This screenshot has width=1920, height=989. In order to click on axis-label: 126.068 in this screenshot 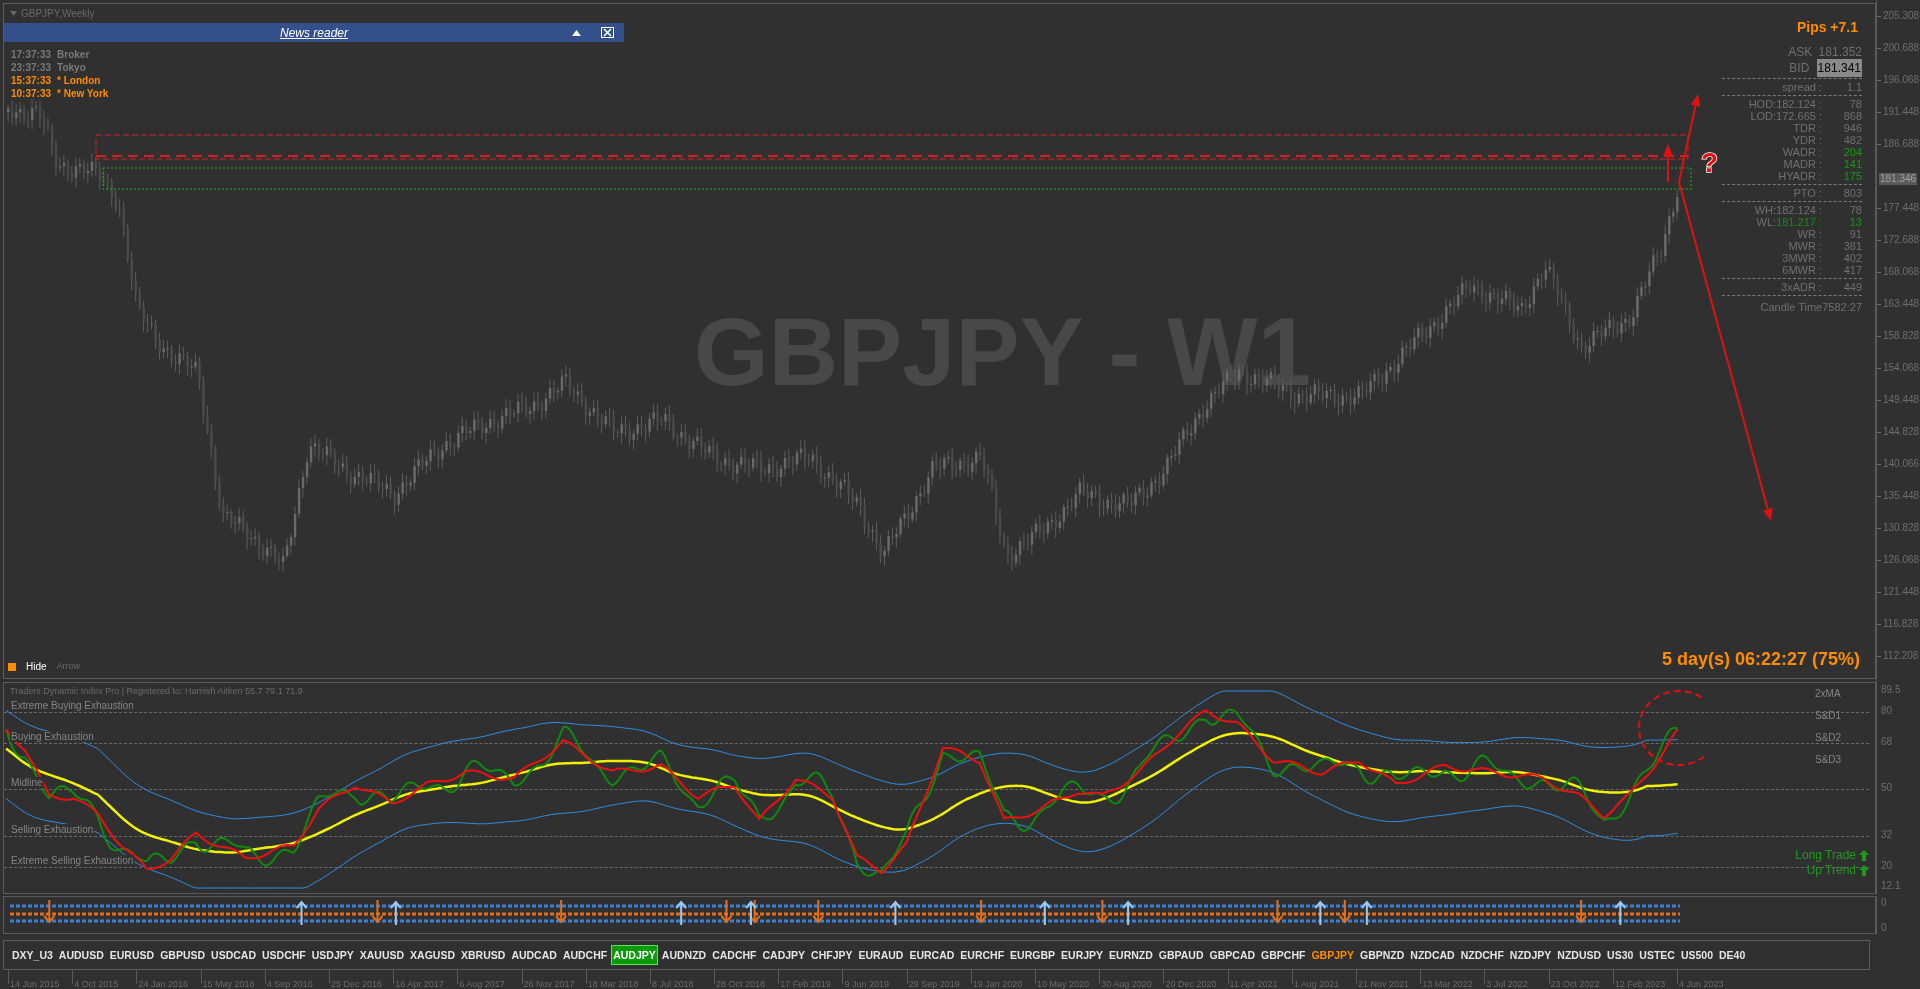, I will do `click(1901, 560)`.